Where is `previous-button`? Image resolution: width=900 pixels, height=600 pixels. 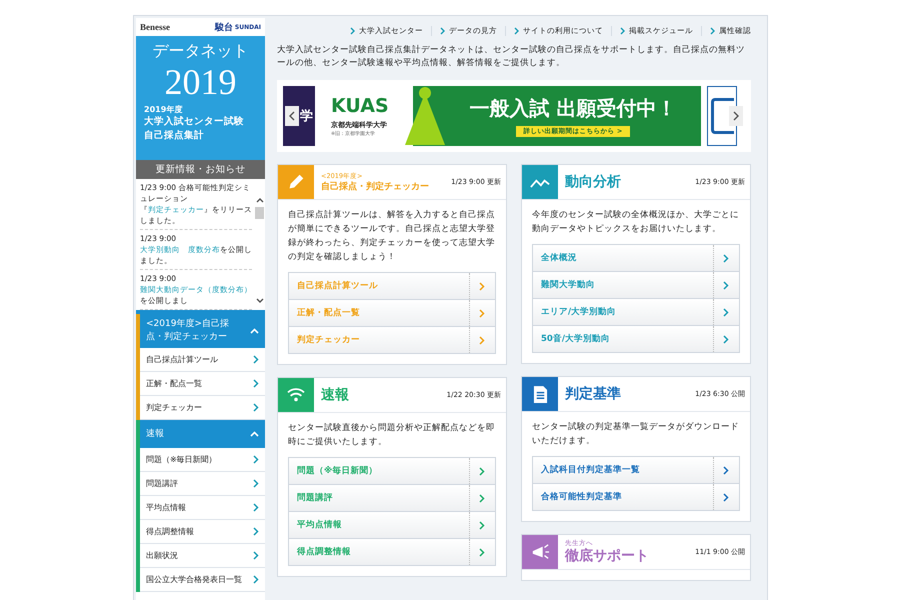 previous-button is located at coordinates (292, 116).